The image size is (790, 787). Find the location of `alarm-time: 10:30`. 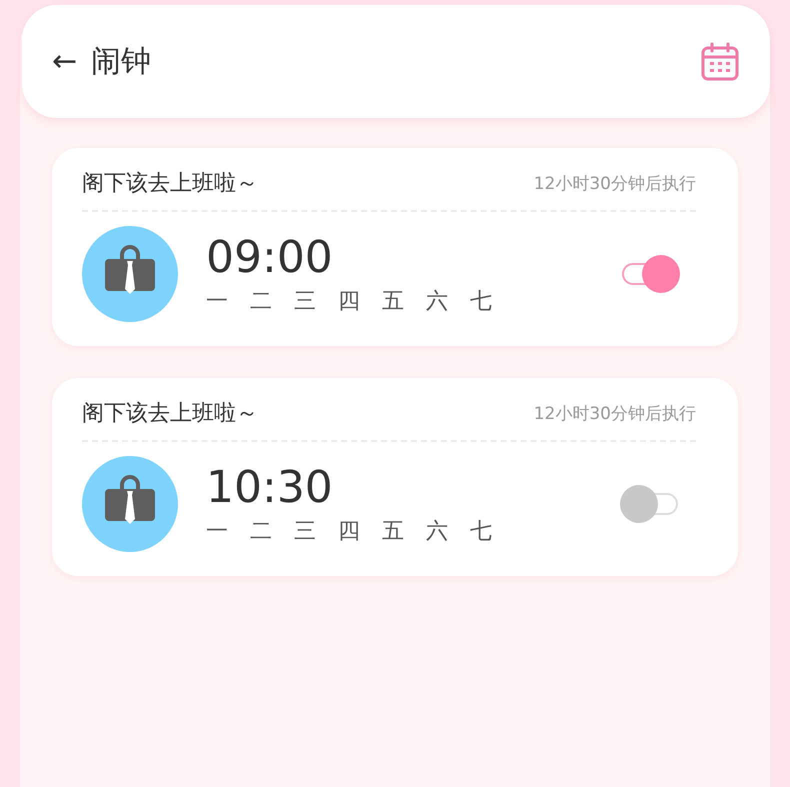

alarm-time: 10:30 is located at coordinates (270, 488).